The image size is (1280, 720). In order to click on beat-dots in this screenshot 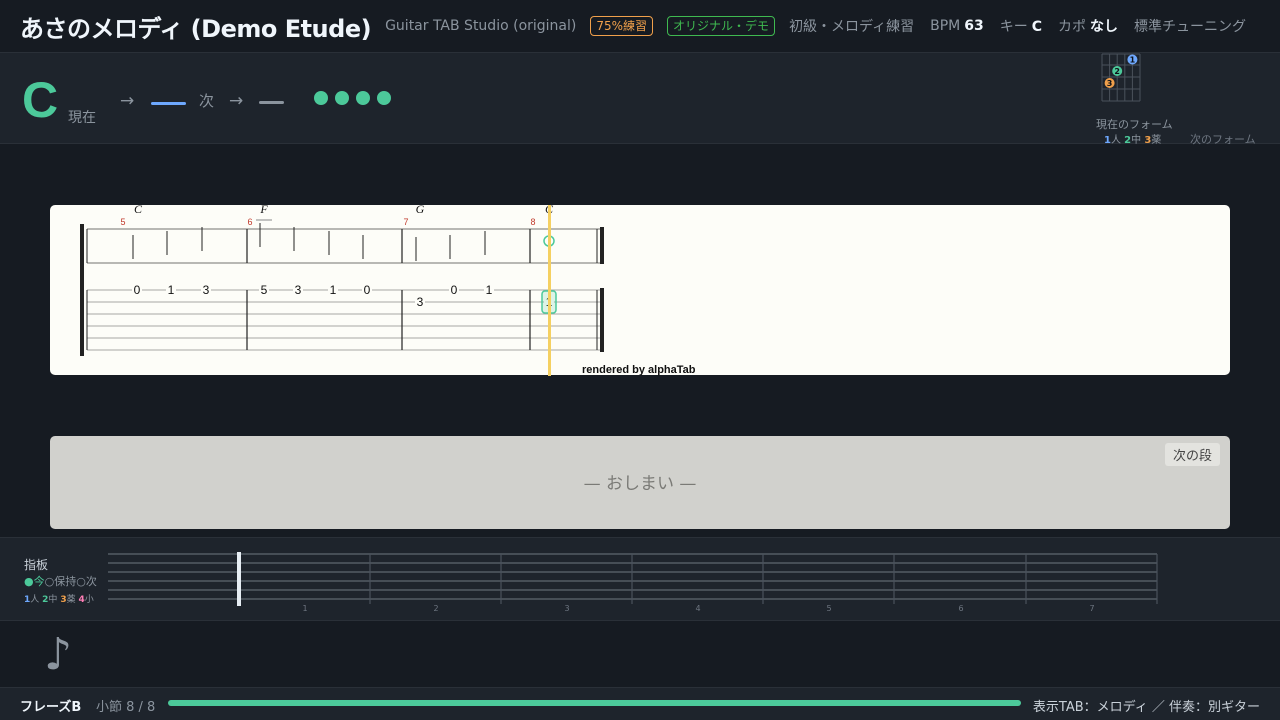, I will do `click(352, 98)`.